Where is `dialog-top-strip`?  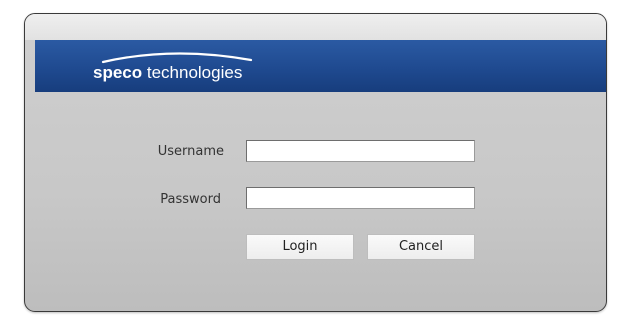 dialog-top-strip is located at coordinates (315, 27).